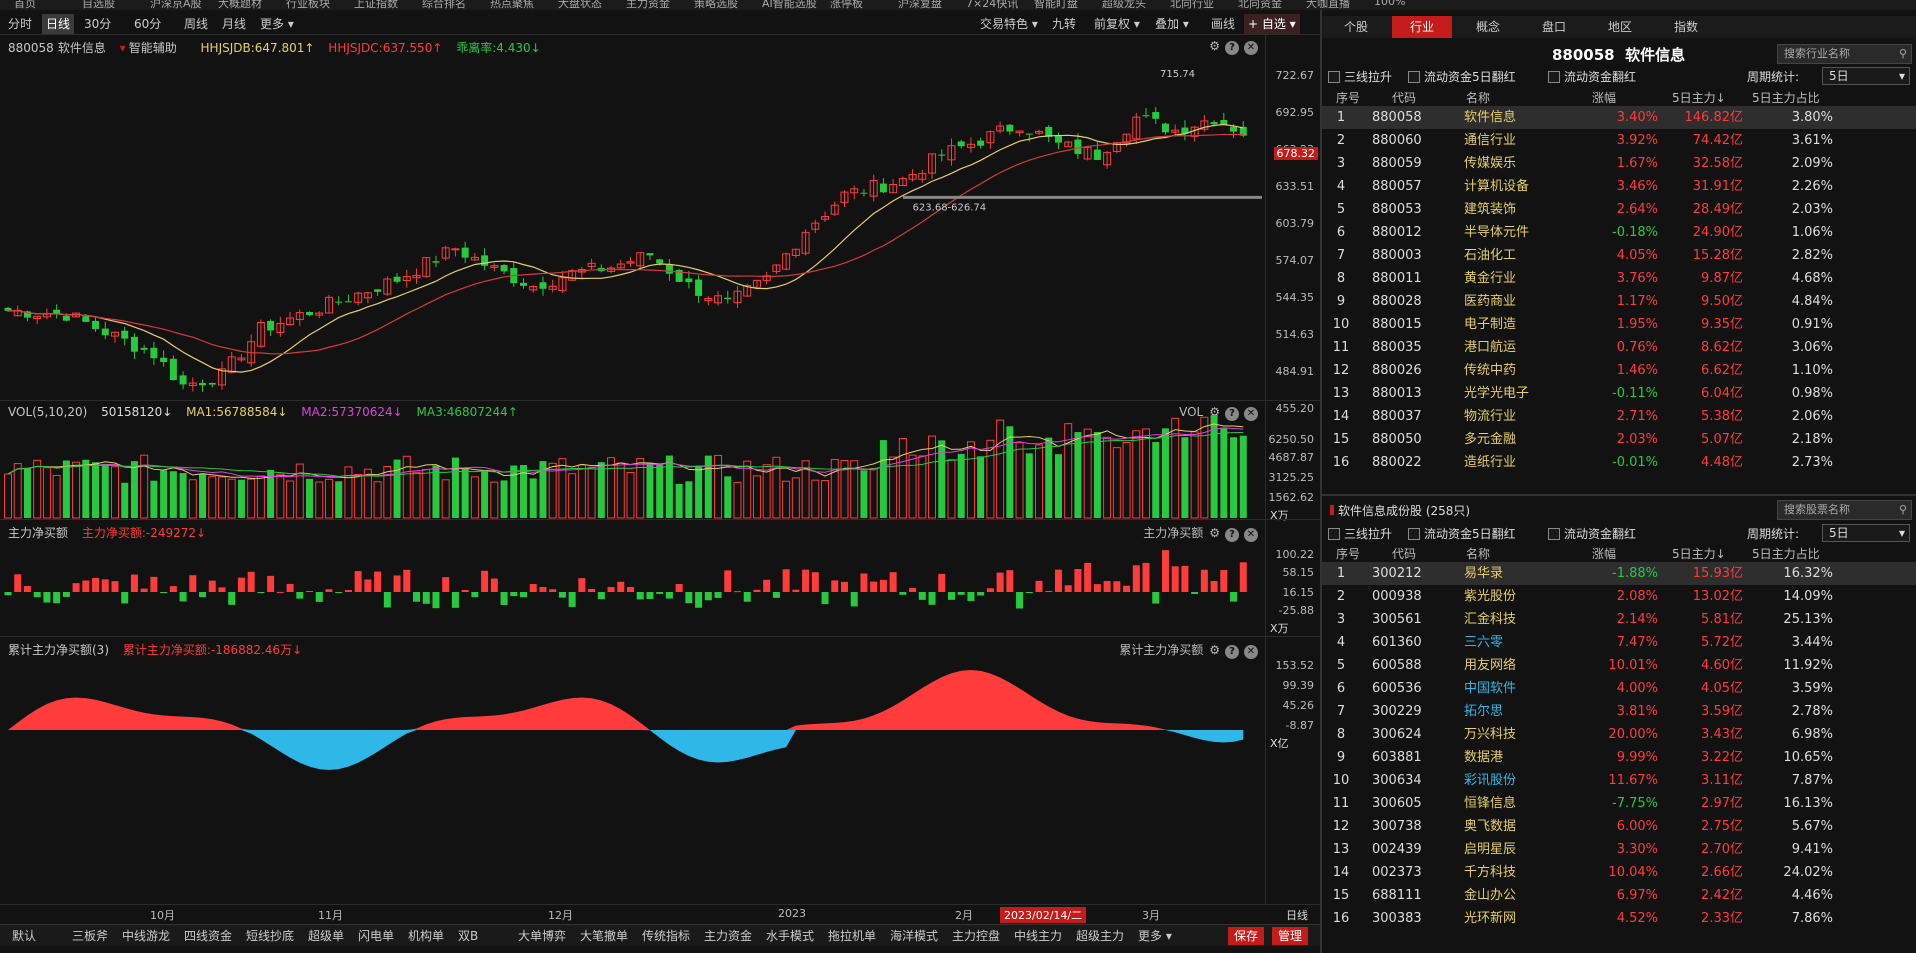 This screenshot has width=1916, height=953. Describe the element at coordinates (1619, 803) in the screenshot. I see `table-row: 11 300605 恒锋信息 -7.75% 2.97亿 16.13%` at that location.